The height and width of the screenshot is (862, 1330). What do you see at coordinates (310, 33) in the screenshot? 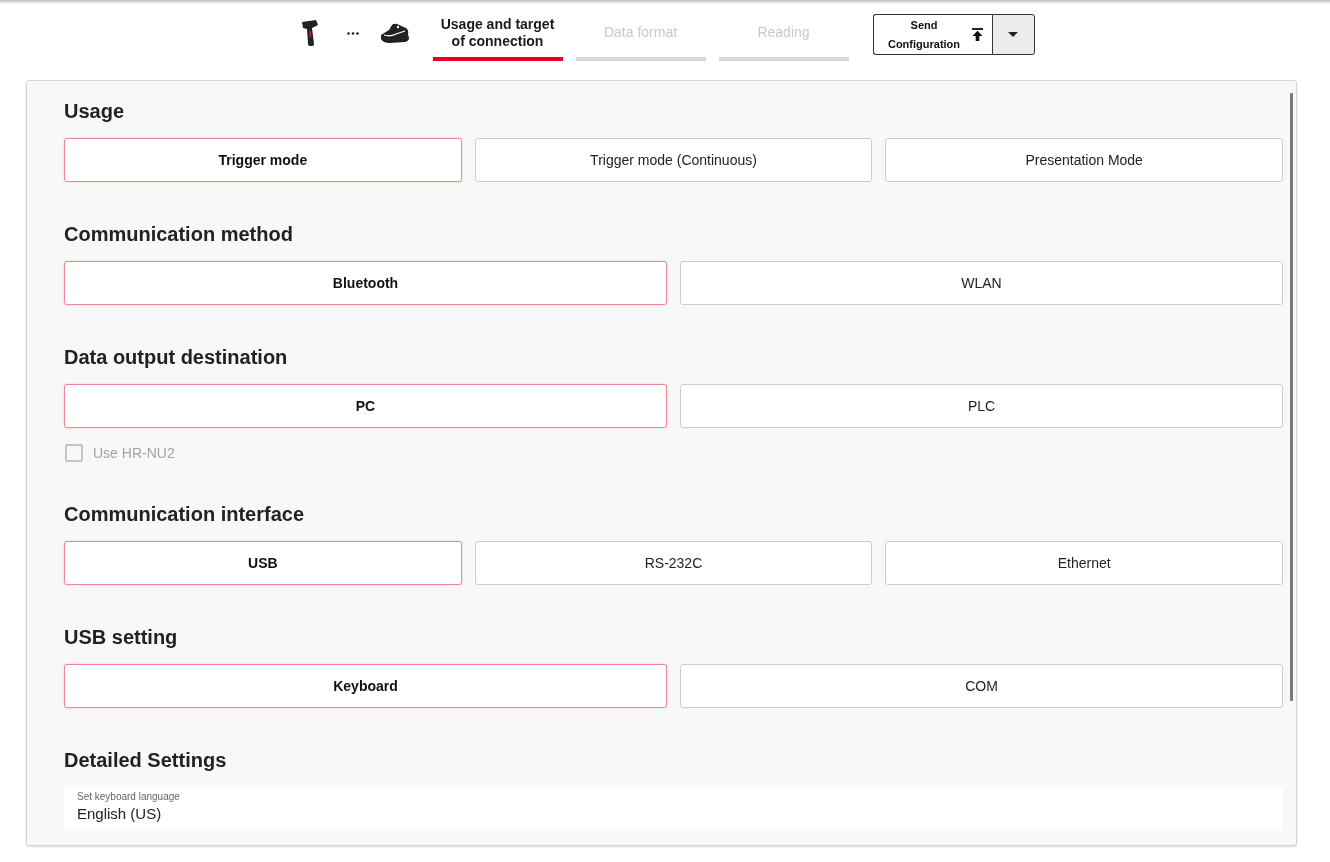
I see `handheld-scanner-icon` at bounding box center [310, 33].